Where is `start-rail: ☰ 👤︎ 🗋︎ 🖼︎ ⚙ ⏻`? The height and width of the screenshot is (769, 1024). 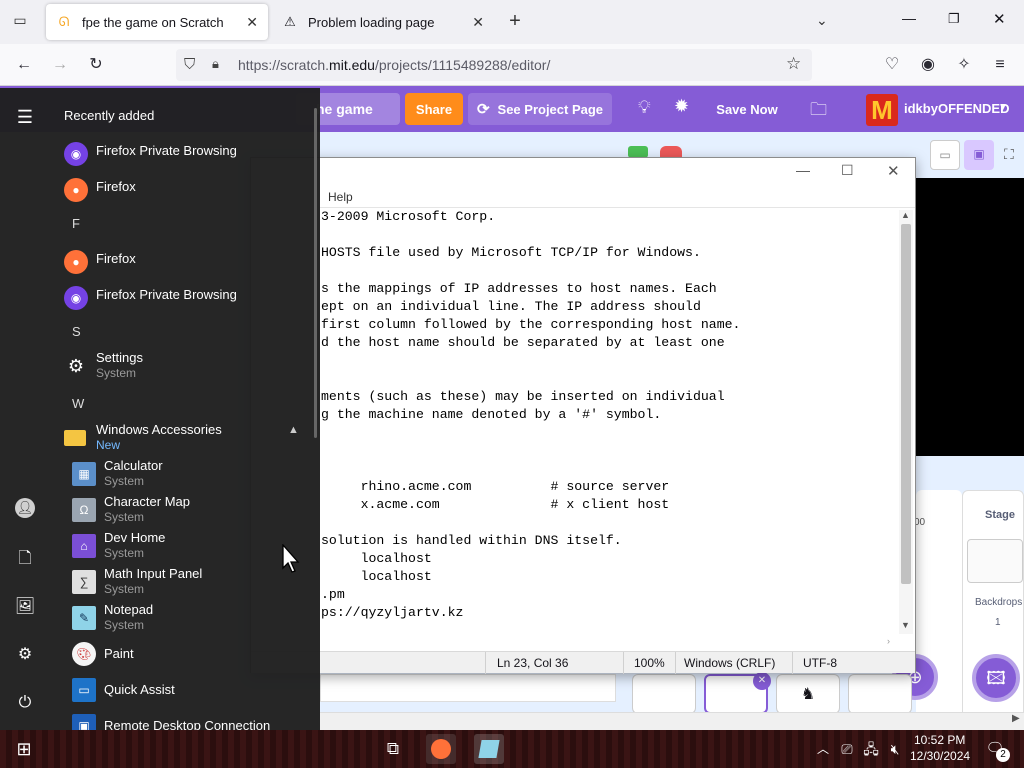
start-rail: ☰ 👤︎ 🗋︎ 🖼︎ ⚙ ⏻ is located at coordinates (25, 409).